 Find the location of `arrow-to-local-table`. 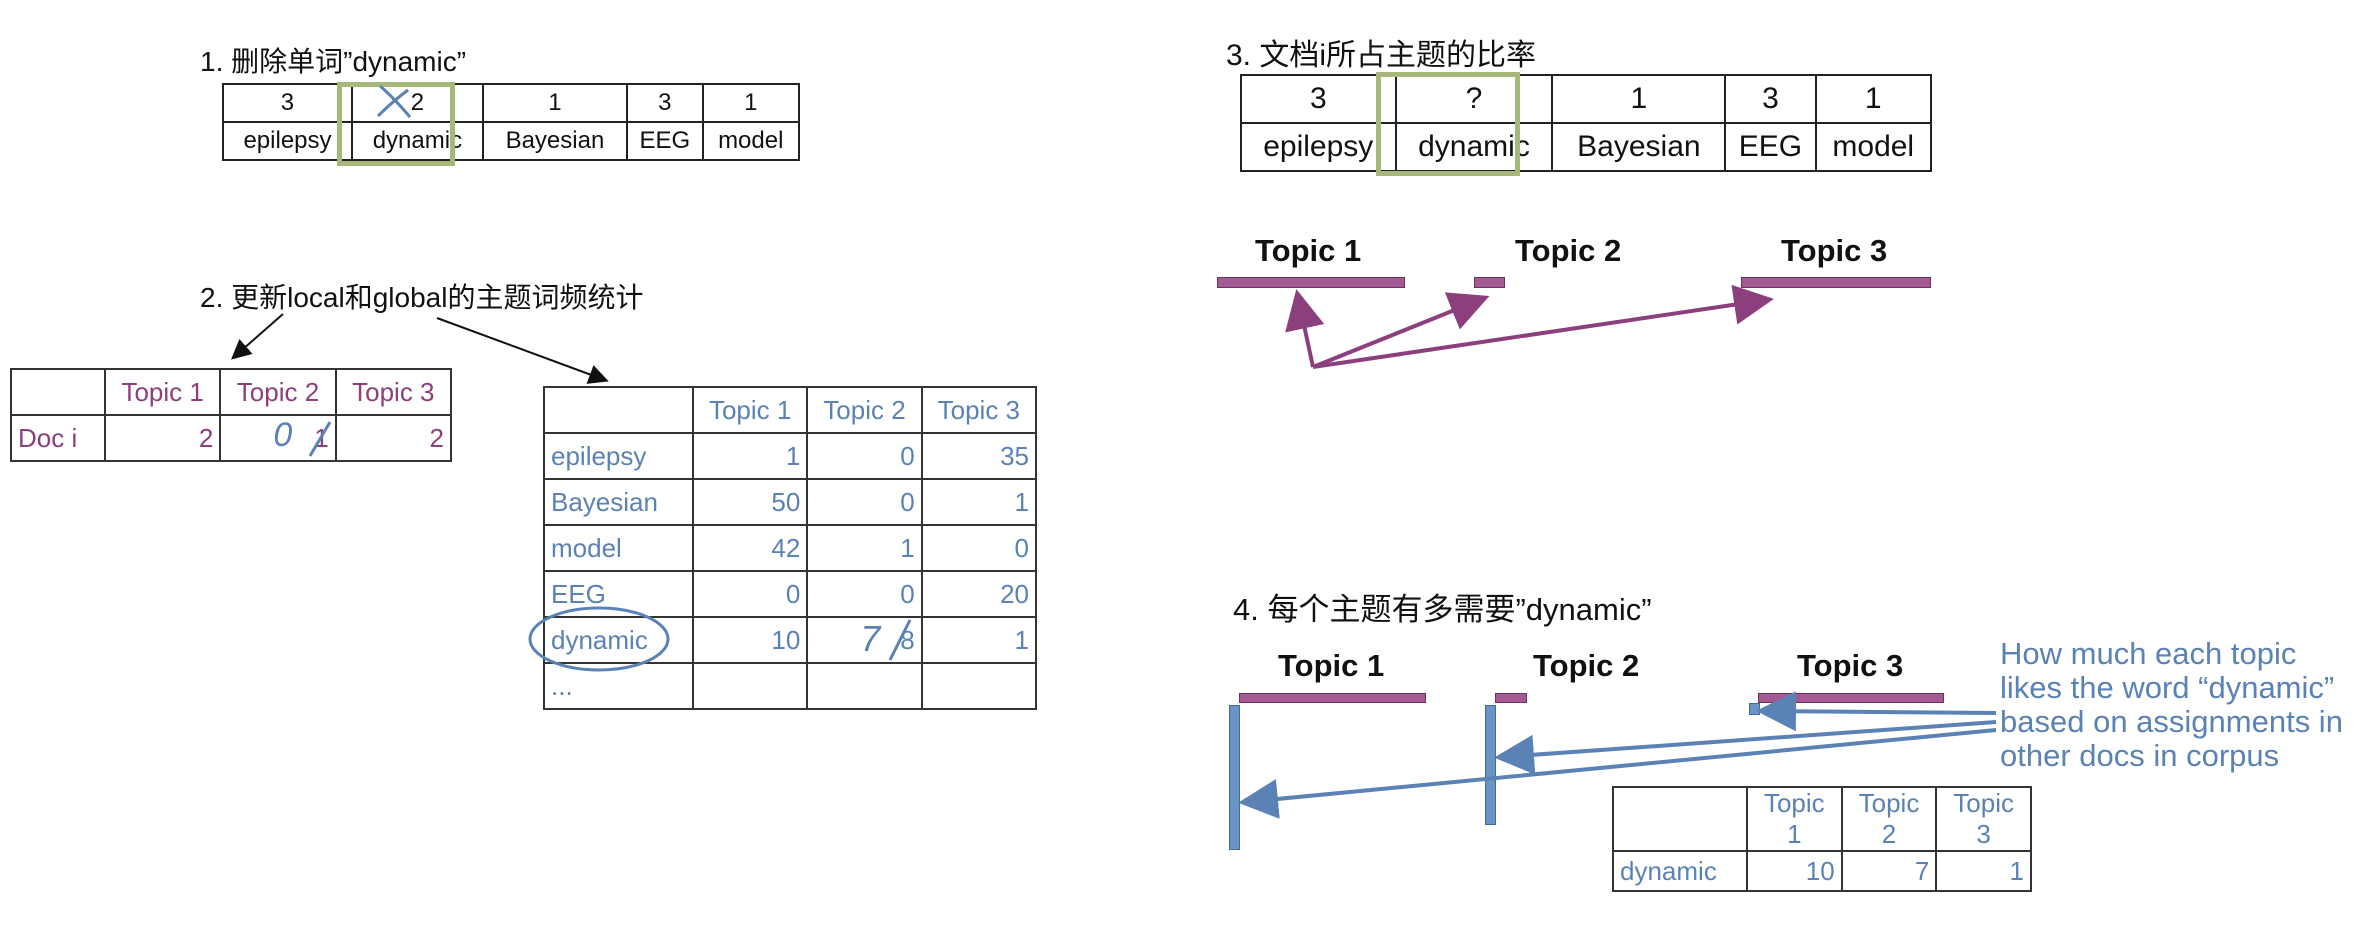

arrow-to-local-table is located at coordinates (257, 336).